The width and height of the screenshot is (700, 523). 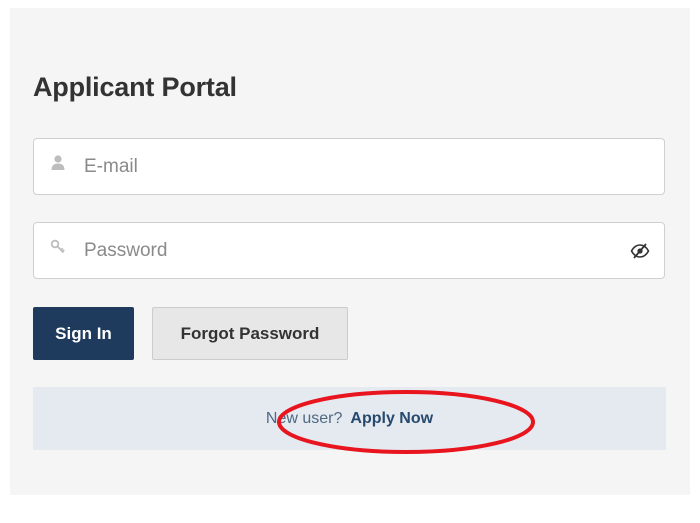 What do you see at coordinates (354, 166) in the screenshot?
I see `email-input` at bounding box center [354, 166].